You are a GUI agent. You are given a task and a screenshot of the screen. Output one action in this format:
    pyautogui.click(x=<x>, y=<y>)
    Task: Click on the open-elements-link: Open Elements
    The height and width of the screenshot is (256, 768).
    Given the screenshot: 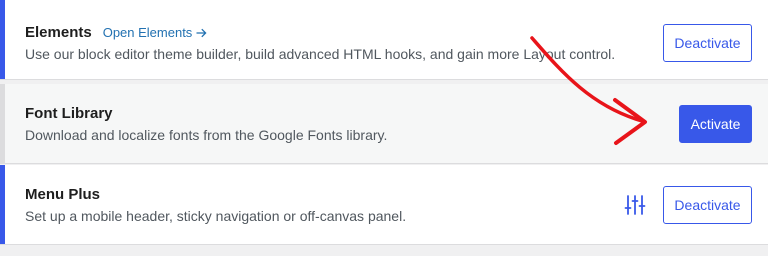 What is the action you would take?
    pyautogui.click(x=155, y=32)
    